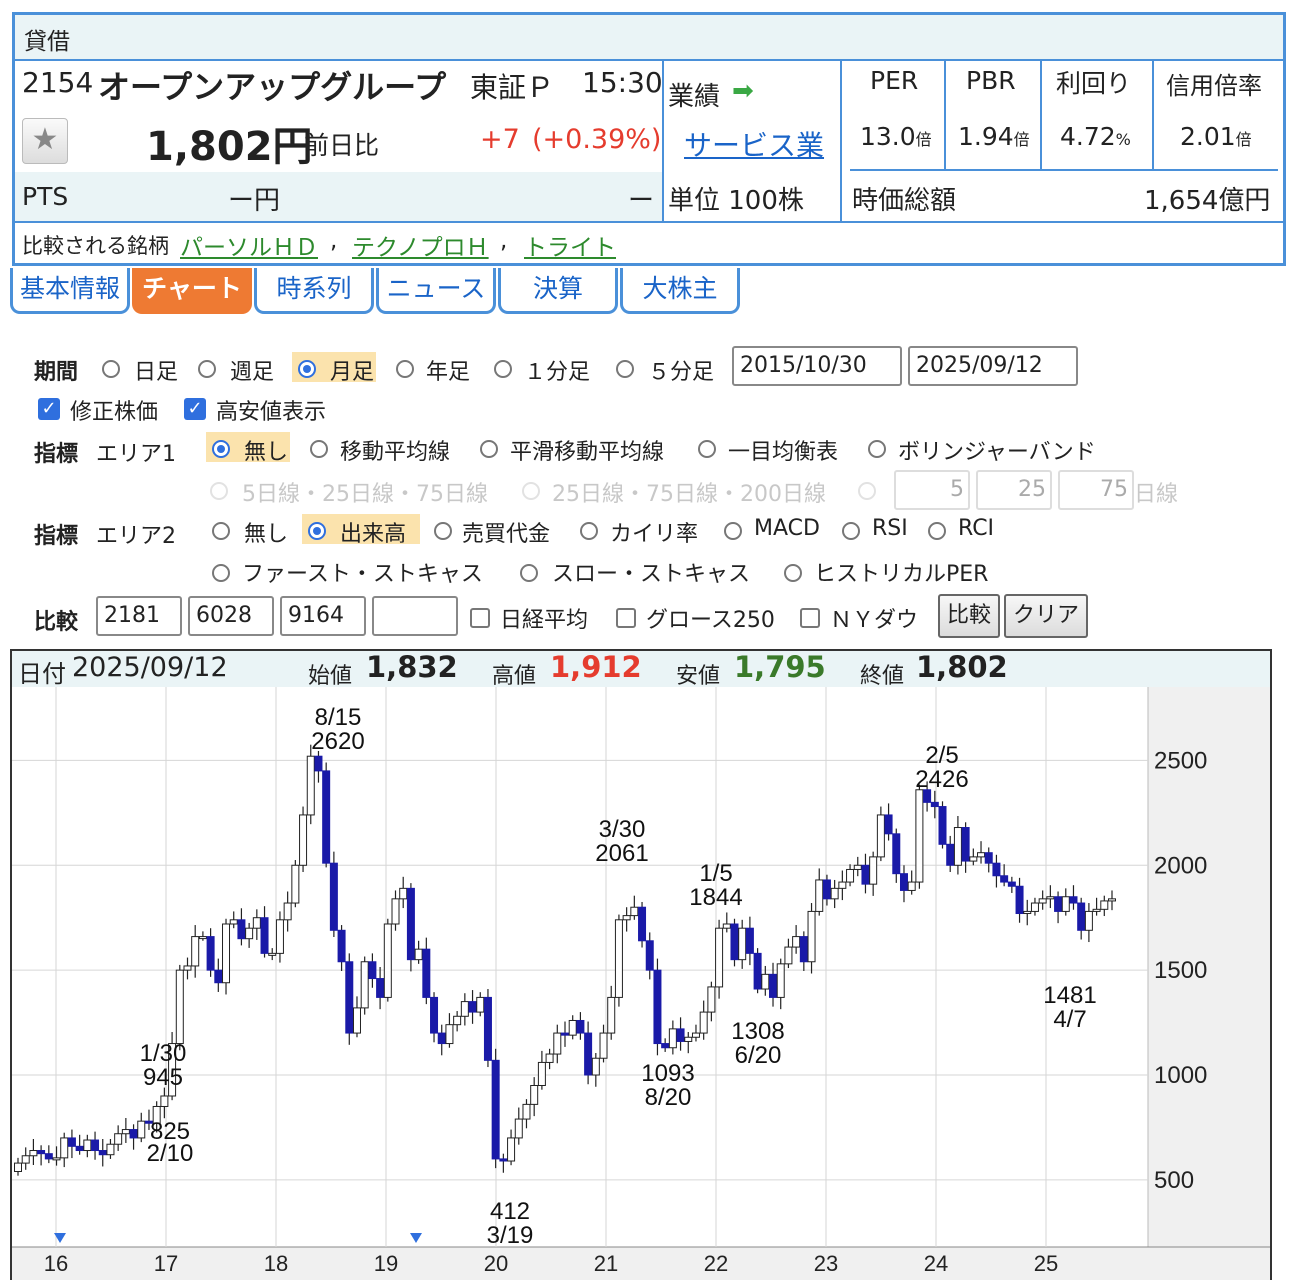  I want to click on compare-input-2: 6028, so click(231, 616).